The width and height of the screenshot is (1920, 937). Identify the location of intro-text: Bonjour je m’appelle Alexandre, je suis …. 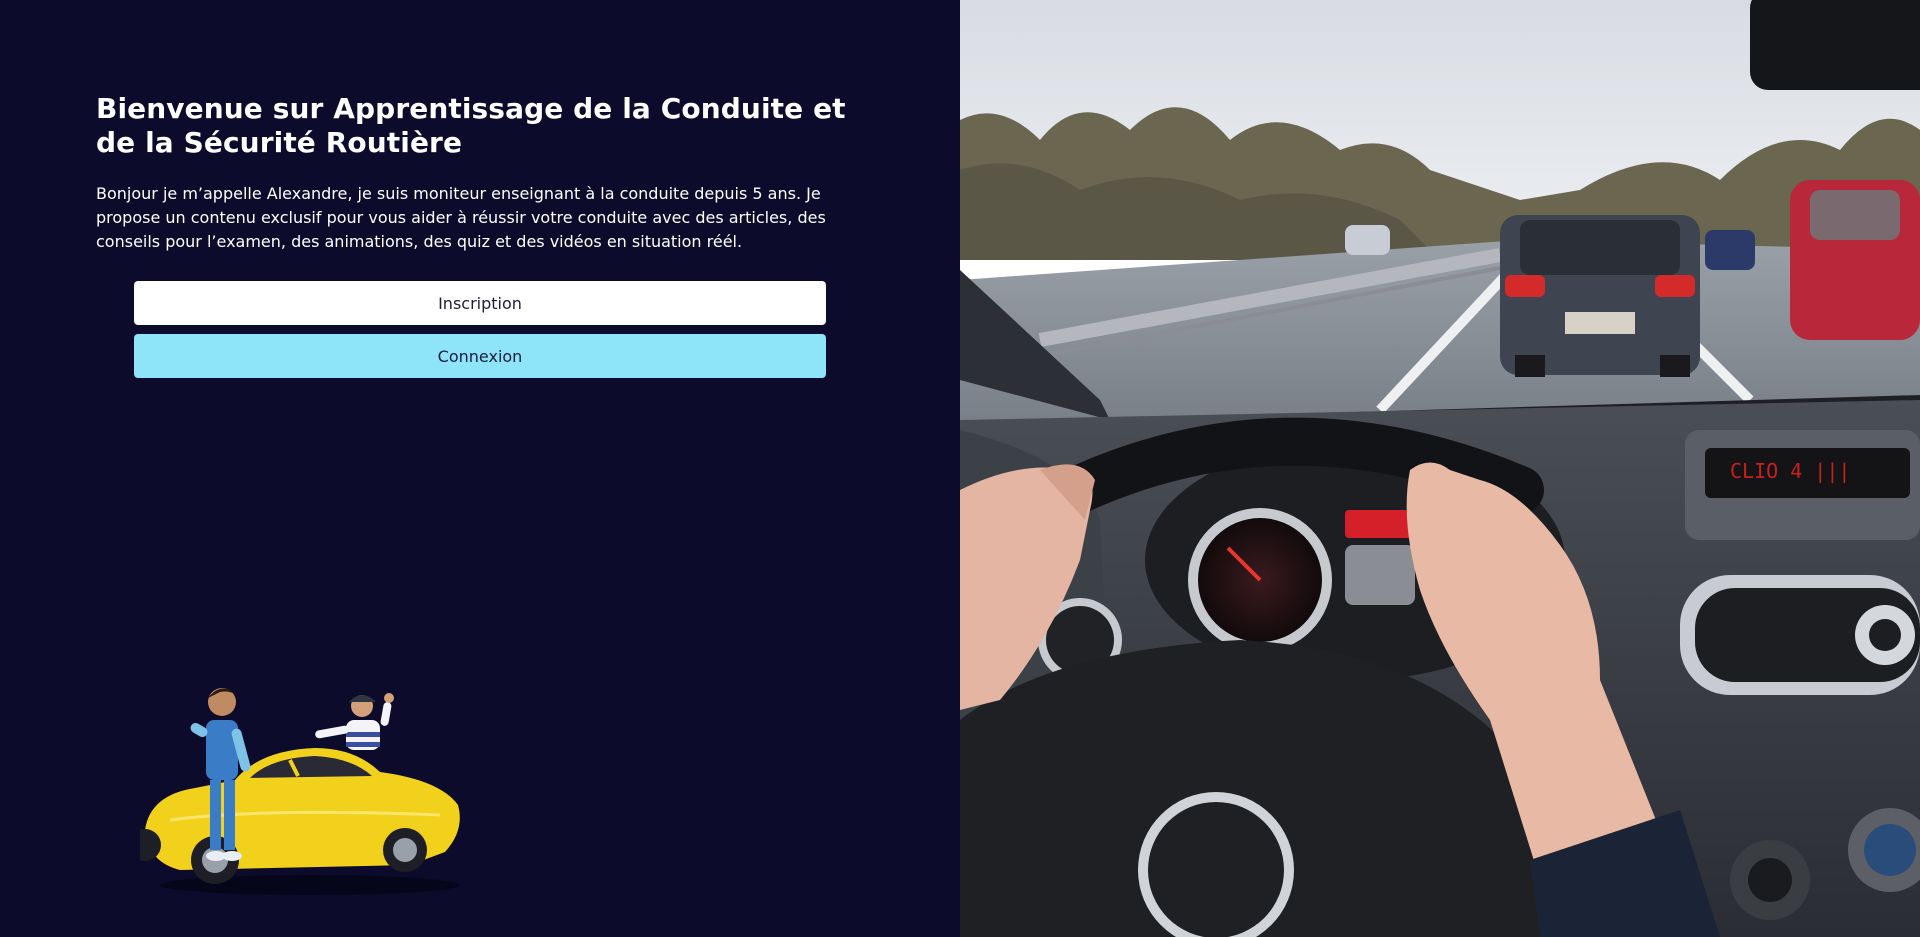
(461, 217).